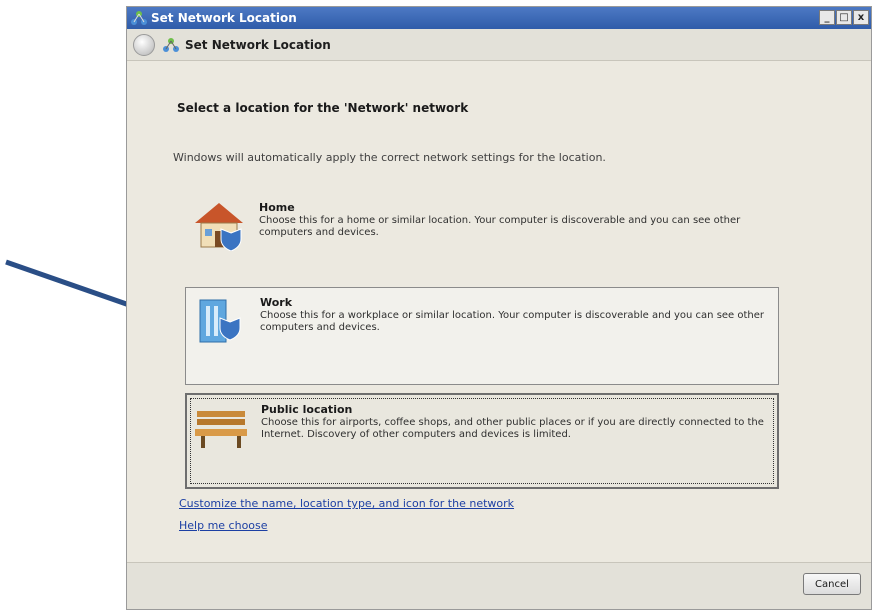 This screenshot has width=875, height=610. Describe the element at coordinates (276, 302) in the screenshot. I see `option-work-label: Work` at that location.